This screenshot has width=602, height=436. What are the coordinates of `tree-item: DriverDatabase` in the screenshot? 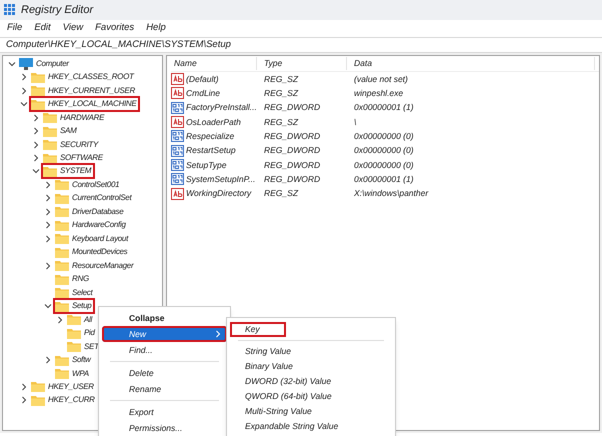 It's located at (98, 212).